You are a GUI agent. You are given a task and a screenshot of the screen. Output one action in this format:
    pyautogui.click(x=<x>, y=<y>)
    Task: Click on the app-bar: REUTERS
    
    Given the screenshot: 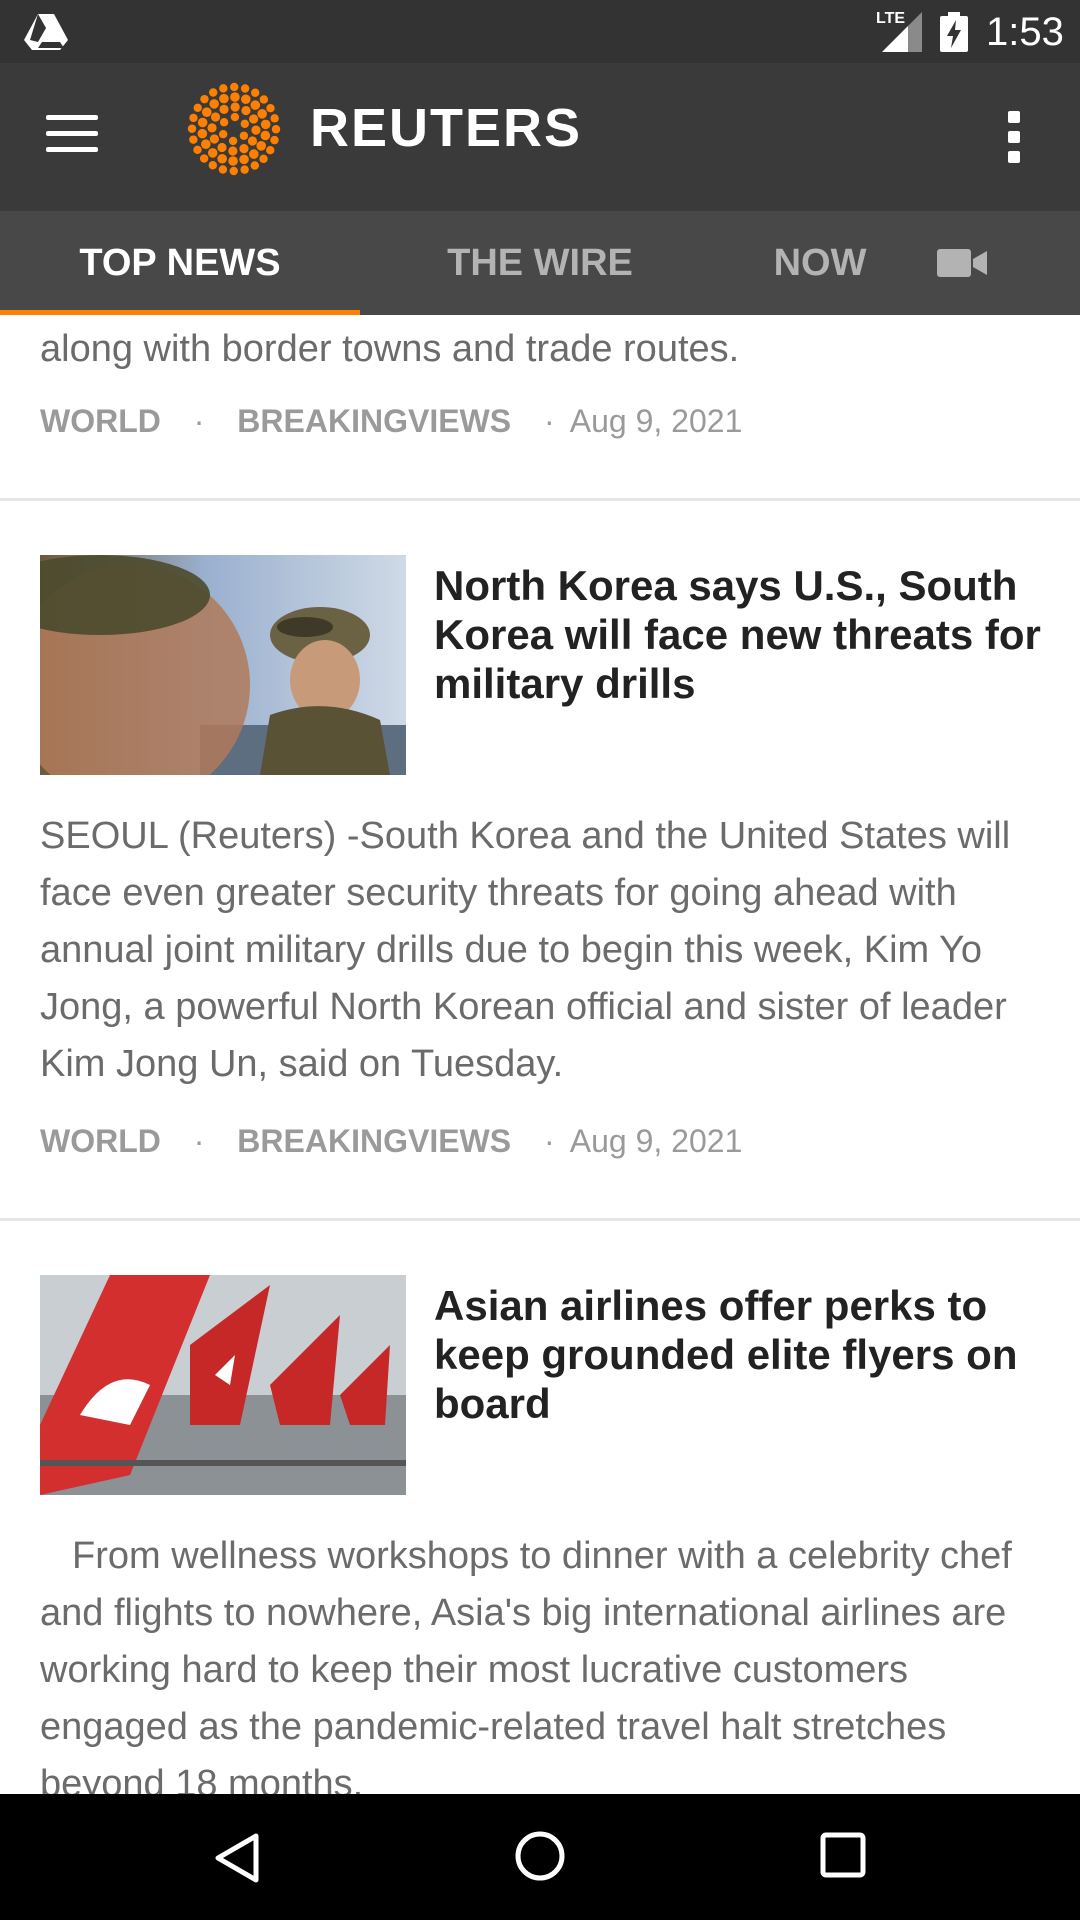 What is the action you would take?
    pyautogui.click(x=540, y=137)
    